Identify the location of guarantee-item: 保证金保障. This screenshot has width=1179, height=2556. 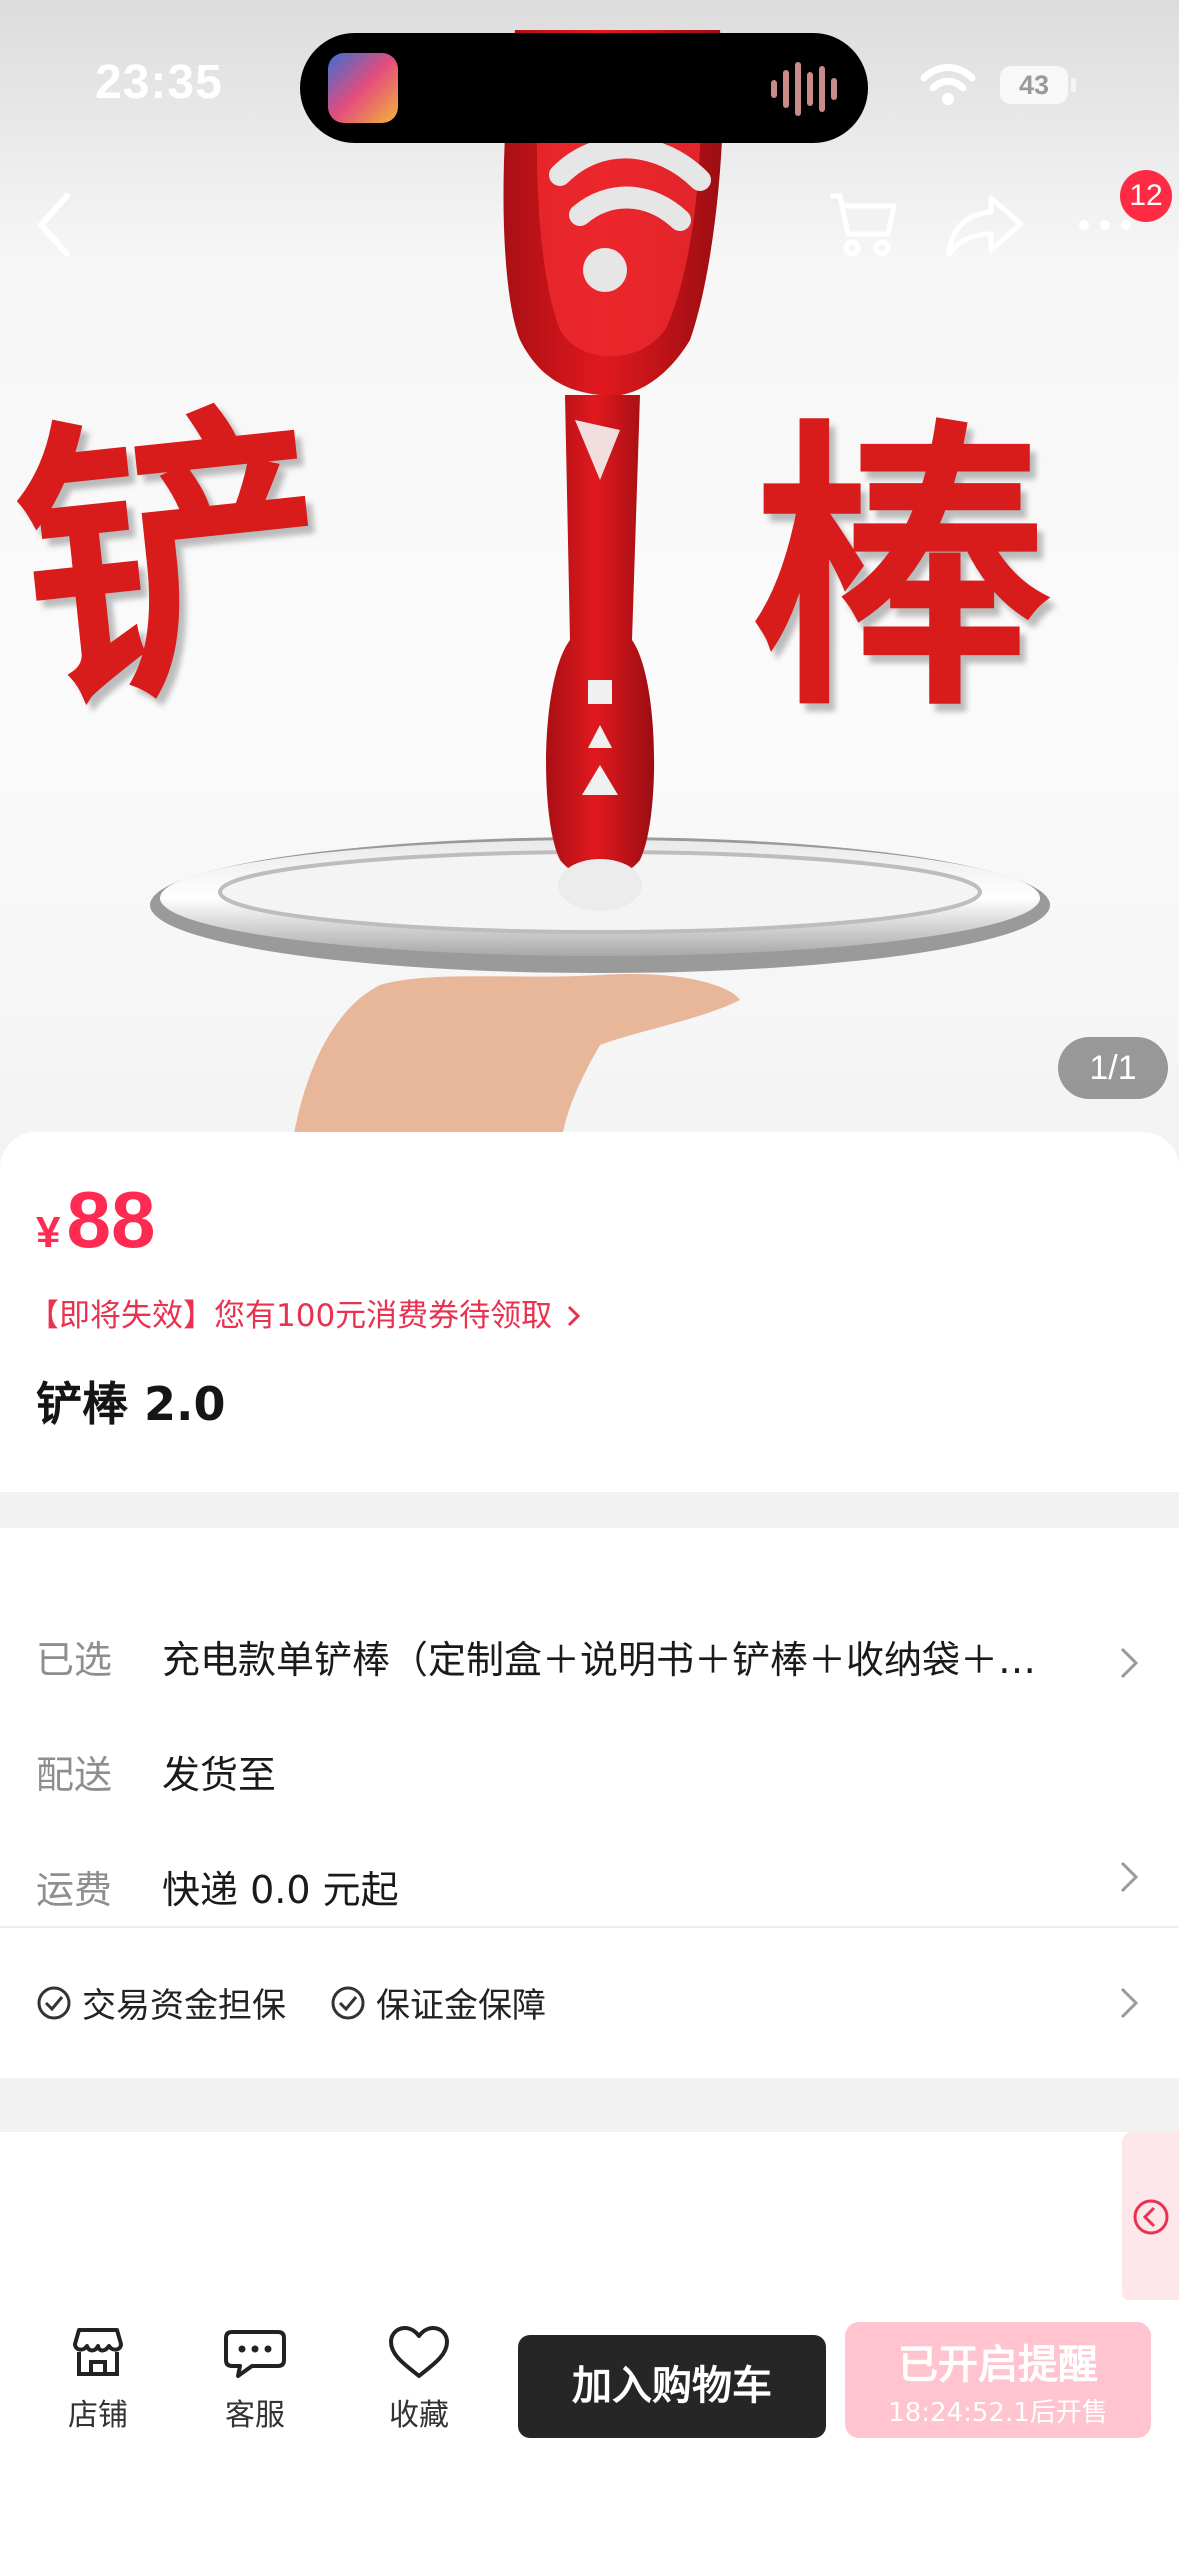
(438, 2002).